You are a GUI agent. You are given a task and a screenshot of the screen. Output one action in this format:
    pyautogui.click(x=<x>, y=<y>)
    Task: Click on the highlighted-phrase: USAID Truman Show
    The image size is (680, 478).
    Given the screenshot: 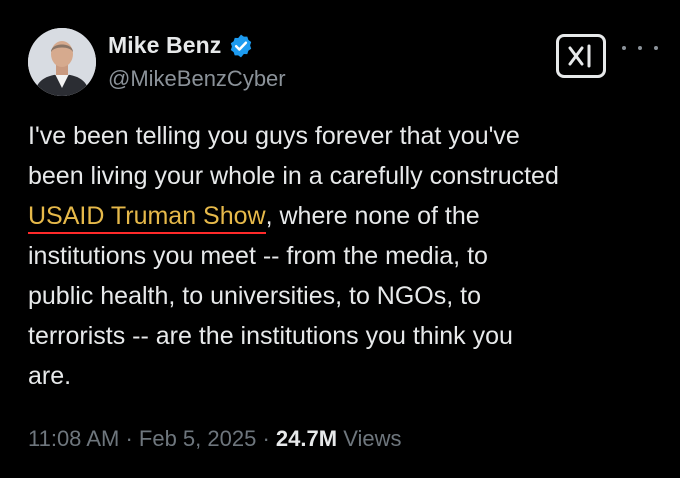 What is the action you would take?
    pyautogui.click(x=147, y=218)
    